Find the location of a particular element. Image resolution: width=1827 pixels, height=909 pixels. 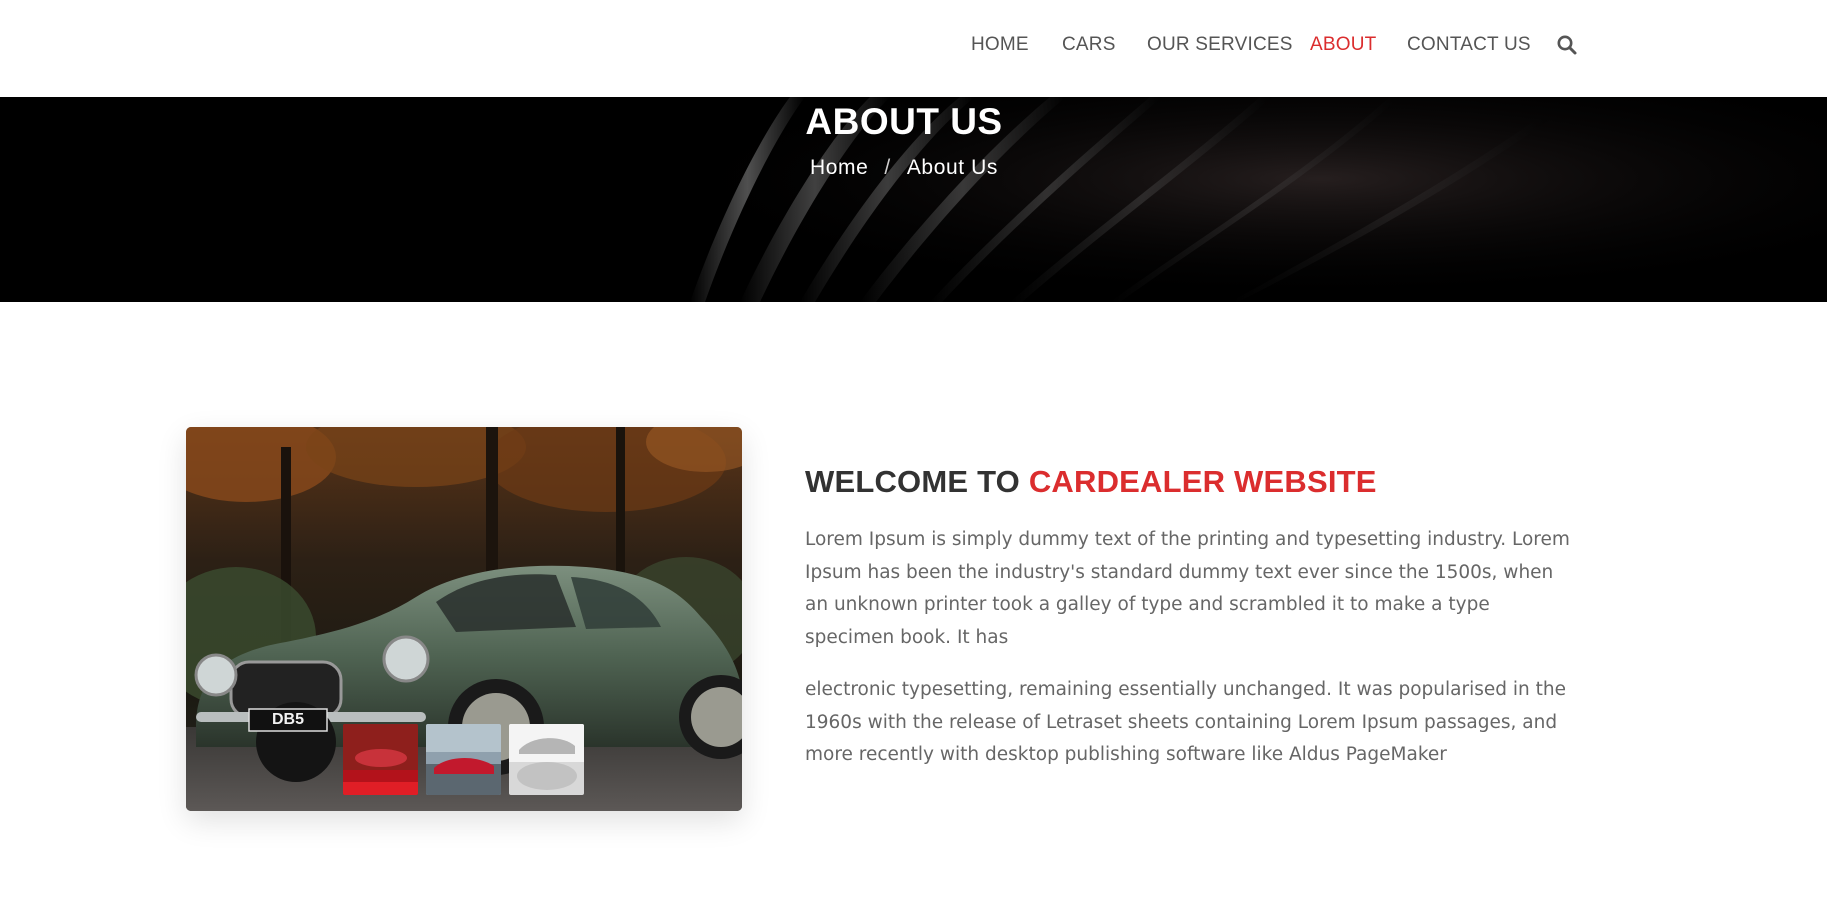

thumbnail-silver-car is located at coordinates (546, 759).